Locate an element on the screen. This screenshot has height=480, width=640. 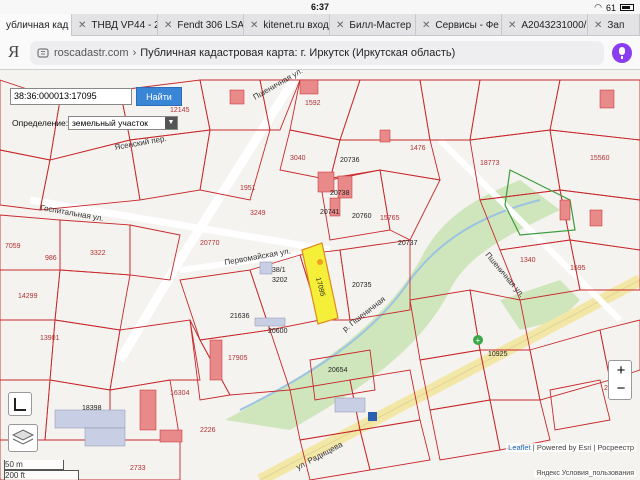
parcel-label: 3322 is located at coordinates (98, 253).